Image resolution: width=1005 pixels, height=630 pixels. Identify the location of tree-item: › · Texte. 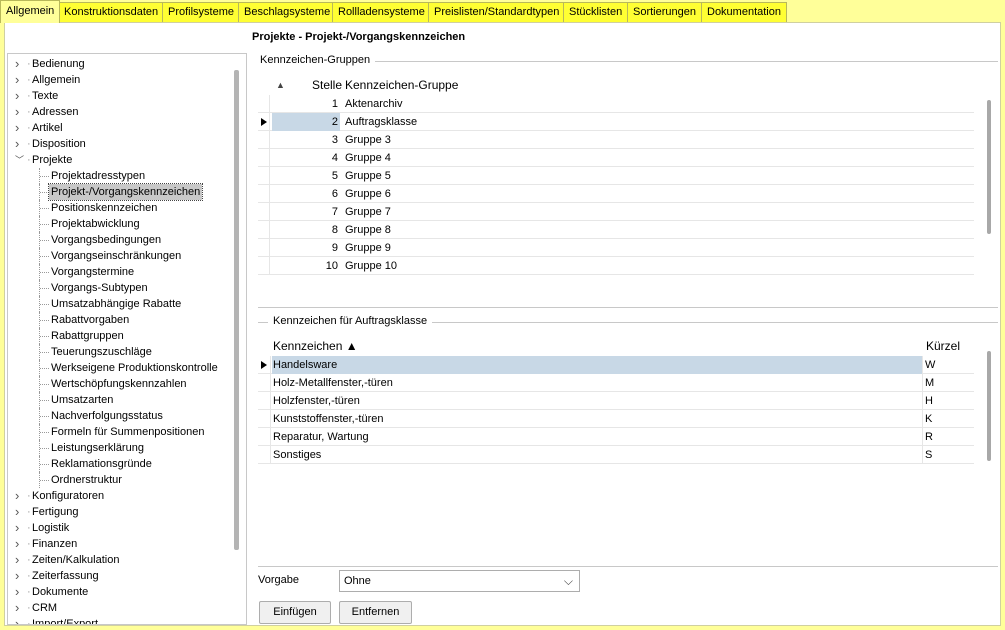
(118, 96).